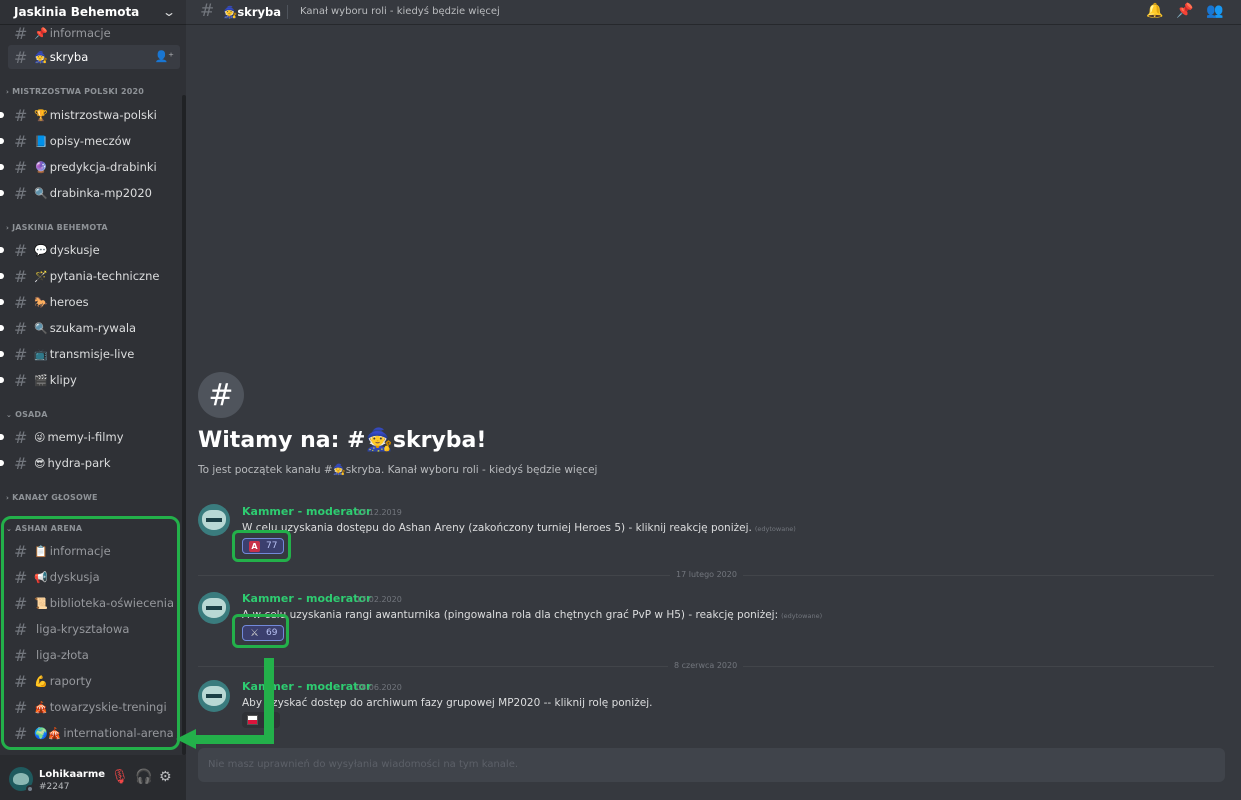  I want to click on channel-emoji: 🏆, so click(41, 115).